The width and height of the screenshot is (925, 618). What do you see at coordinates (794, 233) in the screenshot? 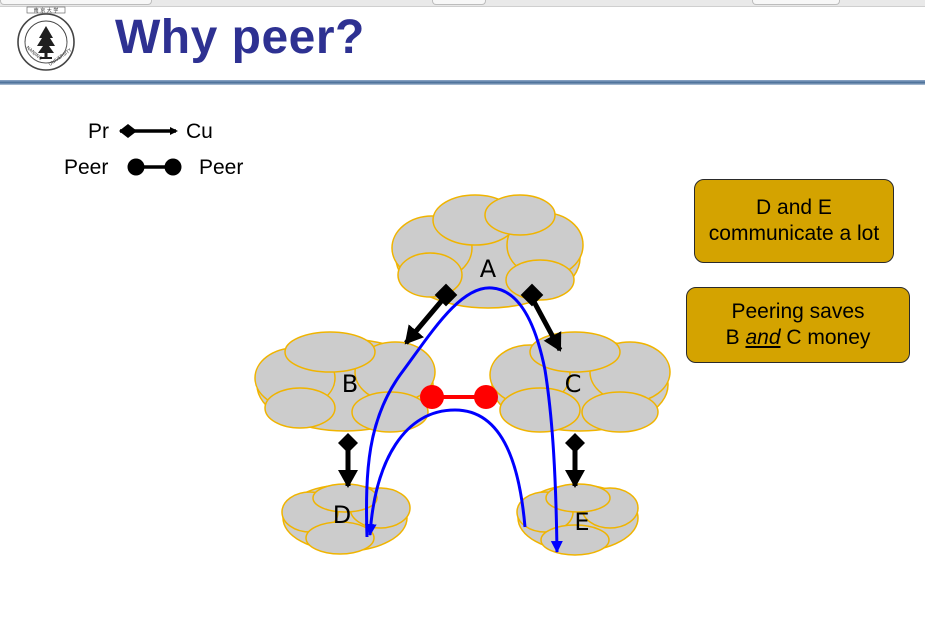
I see `callout-1-line-2: communicate a lot` at bounding box center [794, 233].